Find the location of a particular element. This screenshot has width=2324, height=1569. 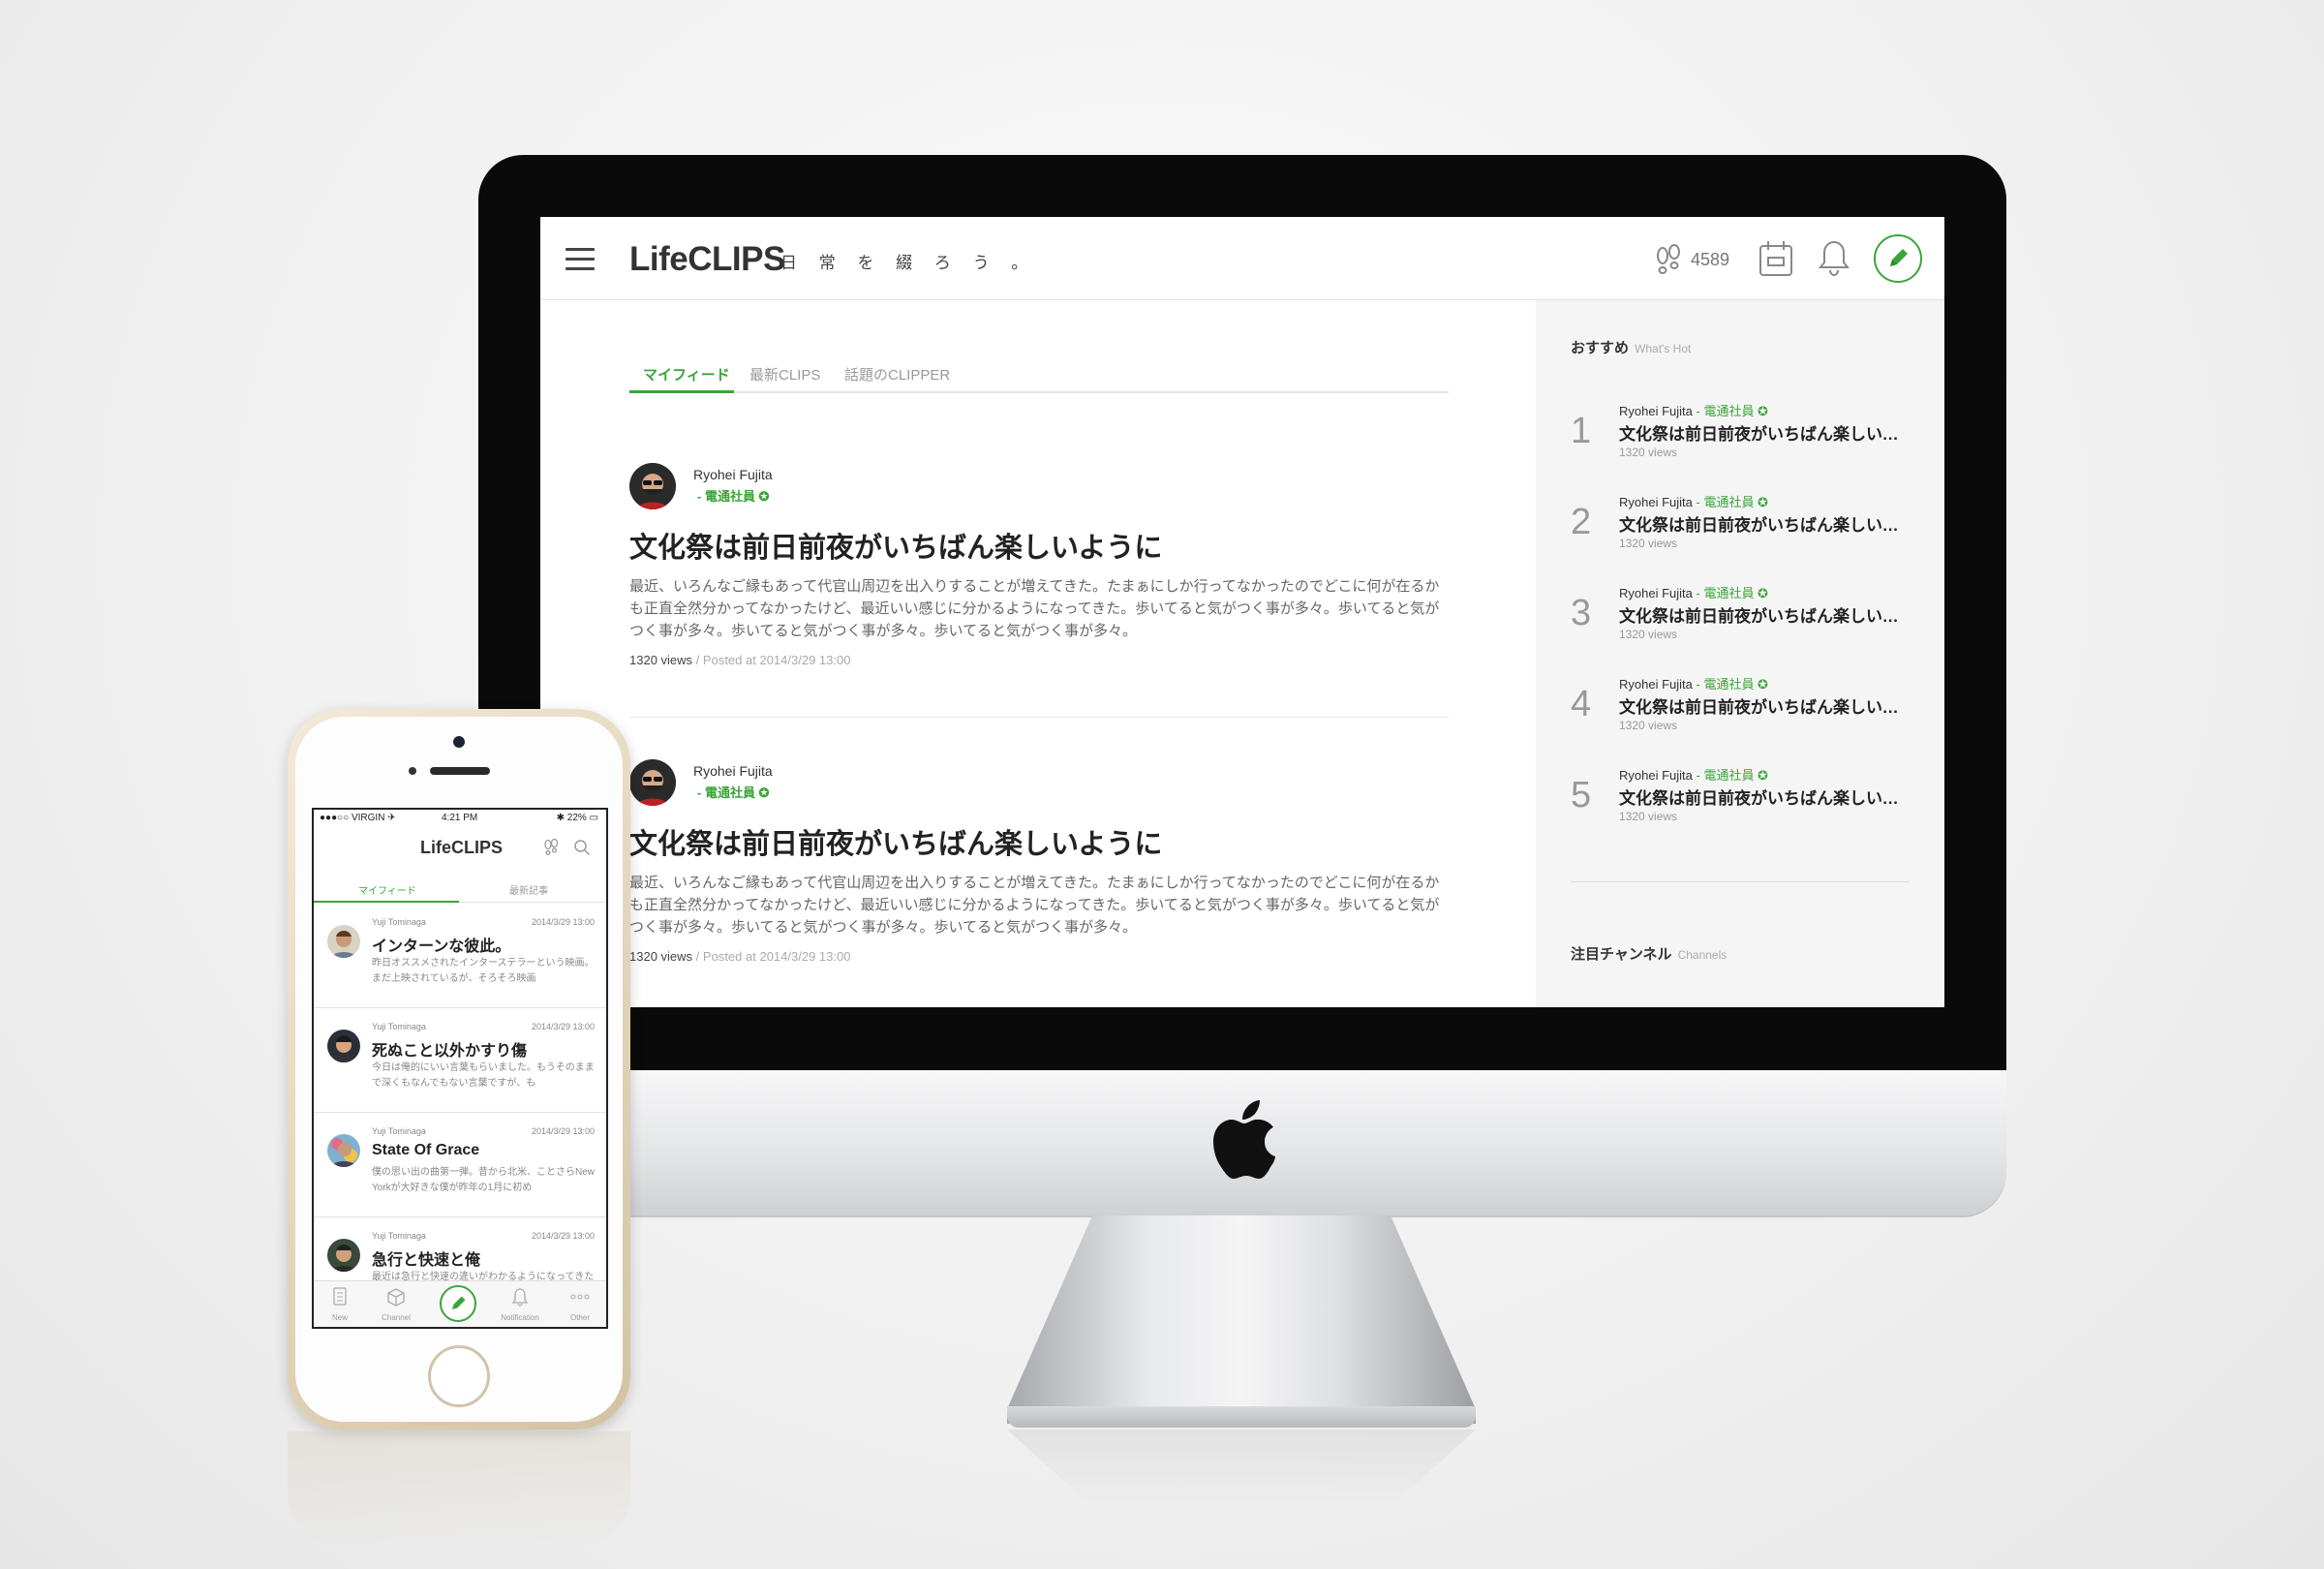

tab-latest-clips: 最新CLIPS is located at coordinates (785, 374).